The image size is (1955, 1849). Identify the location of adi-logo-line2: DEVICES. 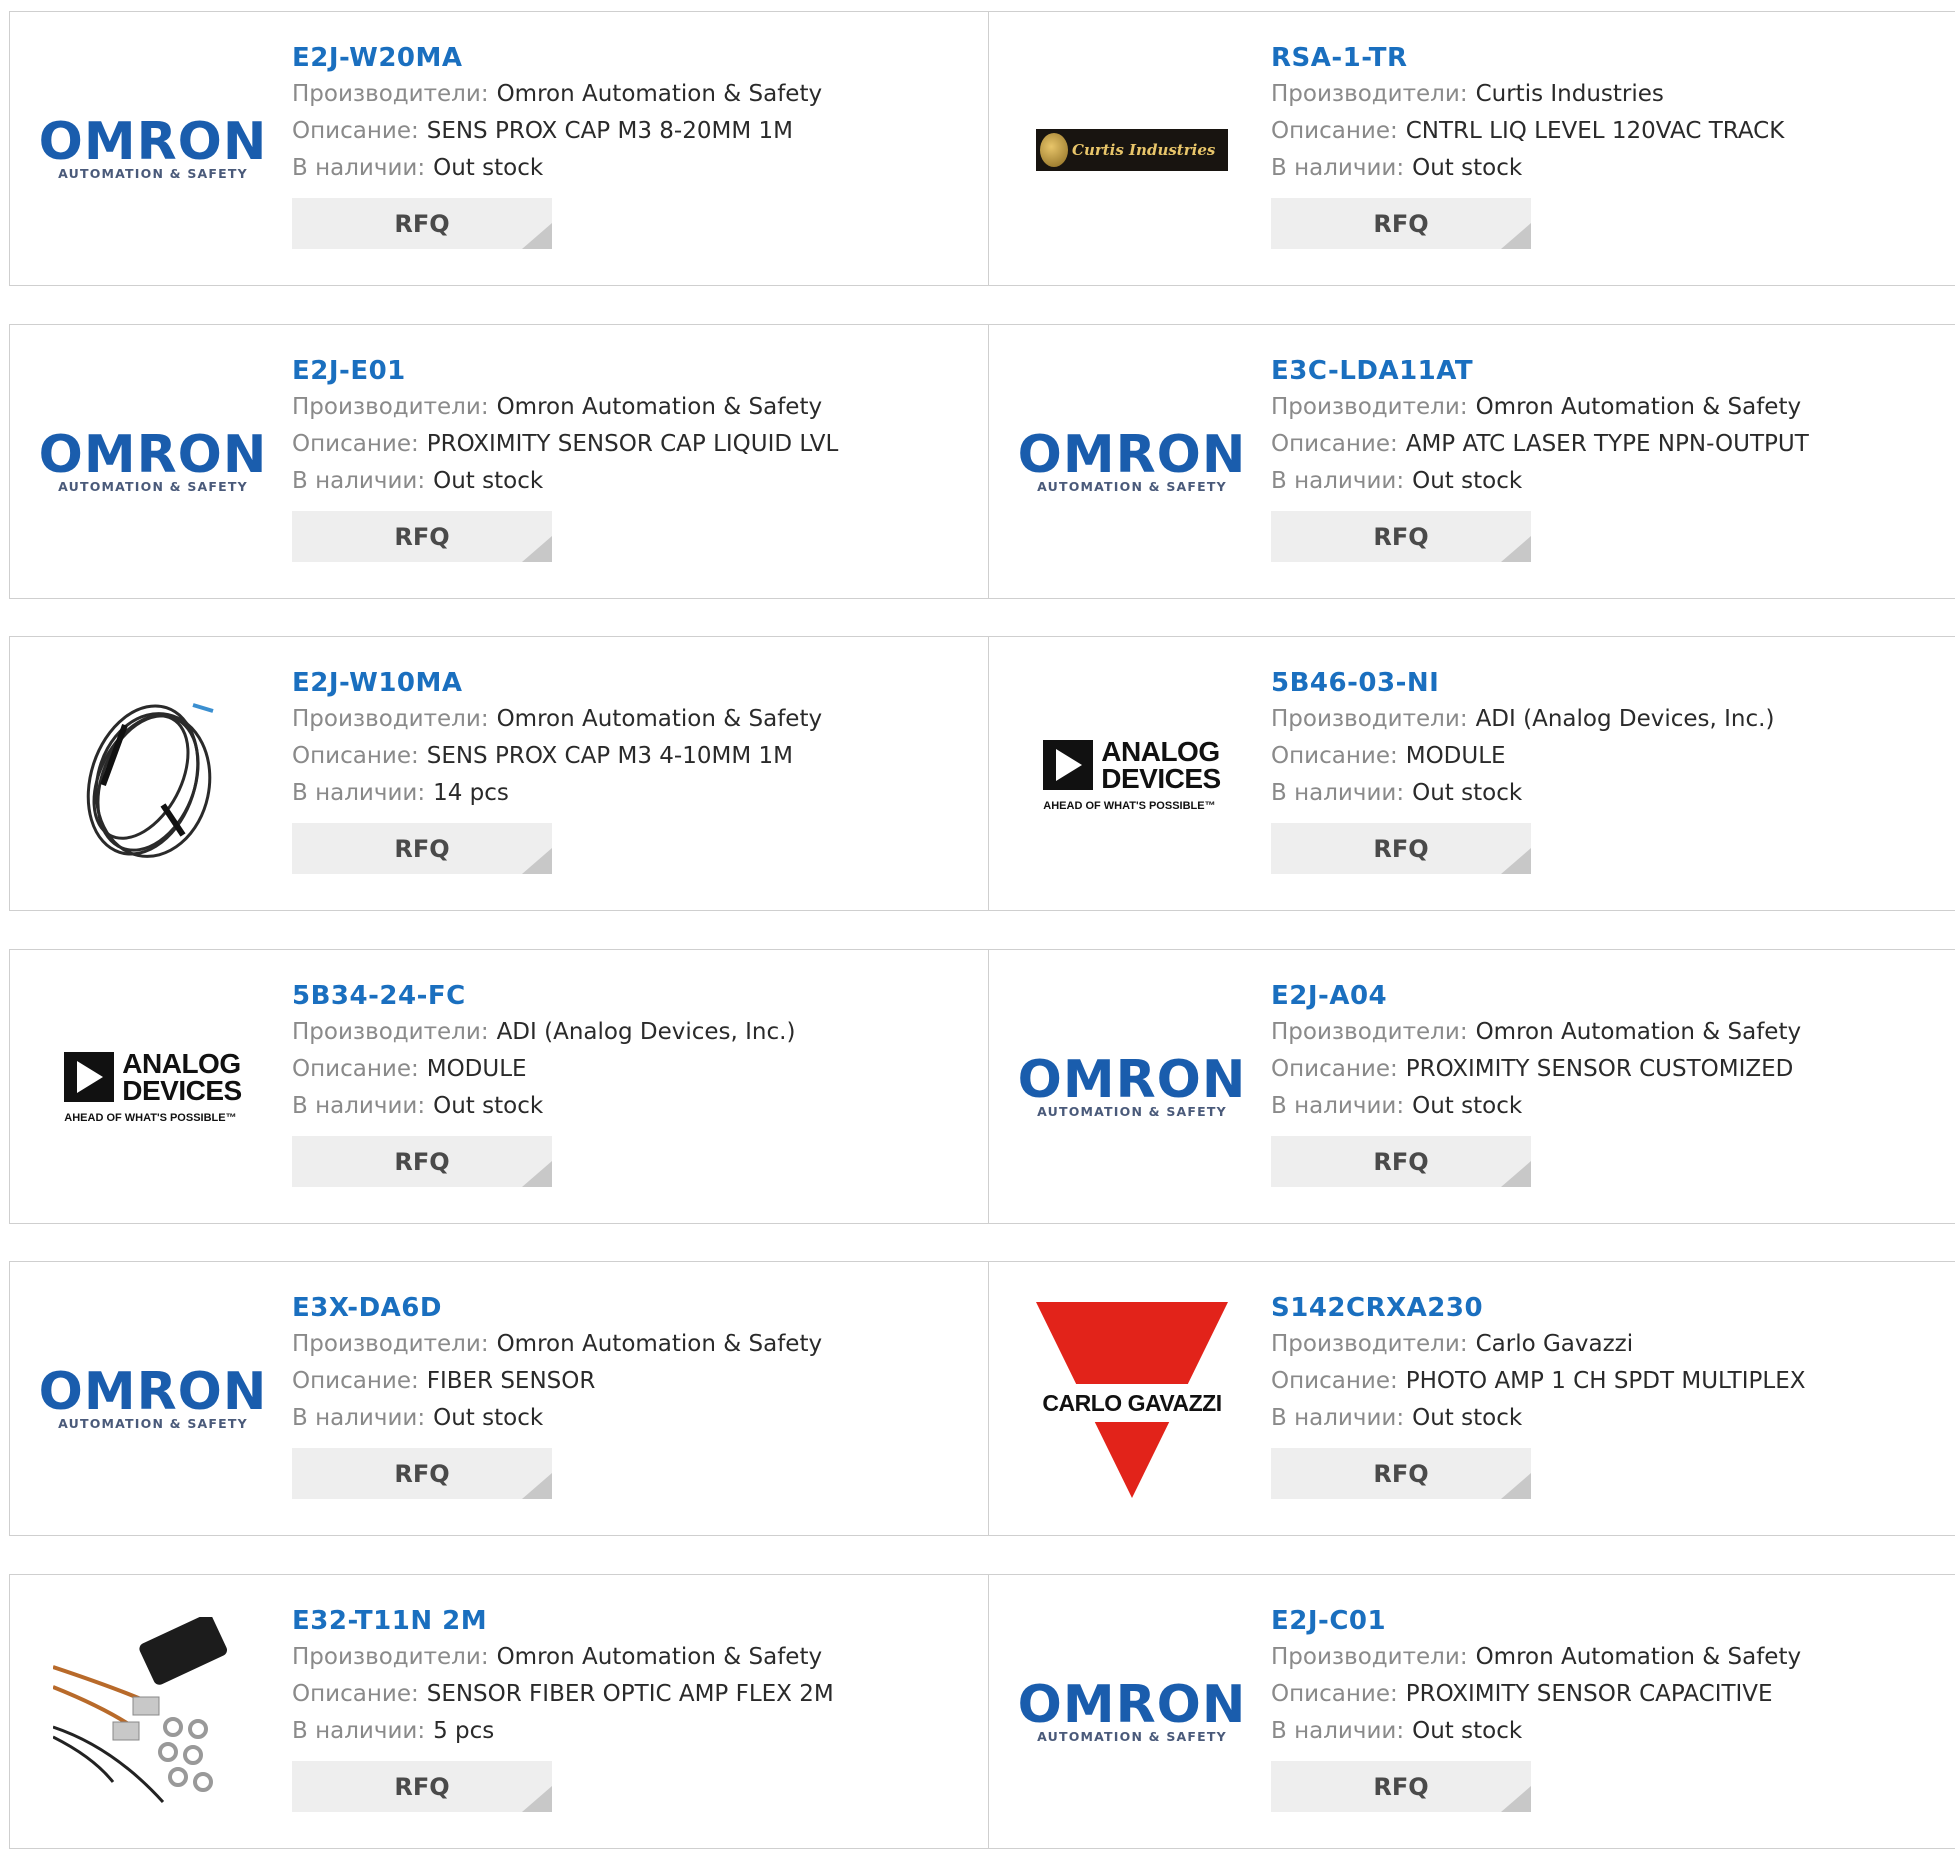
(1161, 778).